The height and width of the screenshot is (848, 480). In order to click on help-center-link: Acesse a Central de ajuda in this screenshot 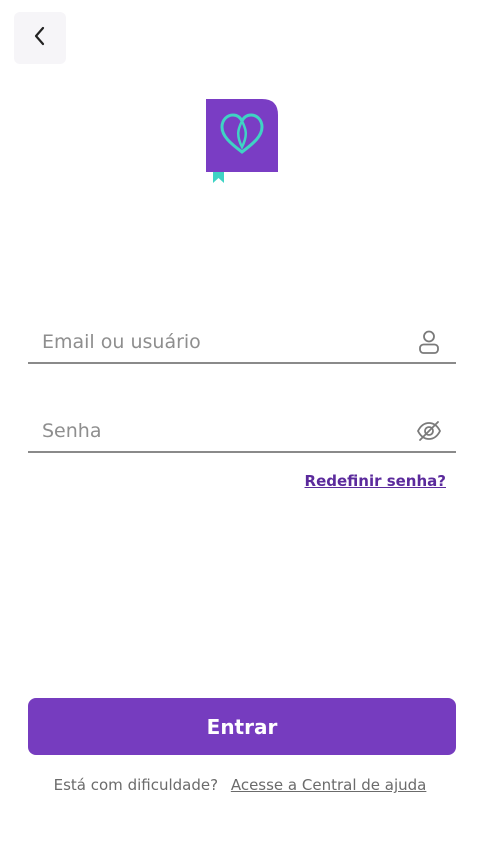, I will do `click(329, 785)`.